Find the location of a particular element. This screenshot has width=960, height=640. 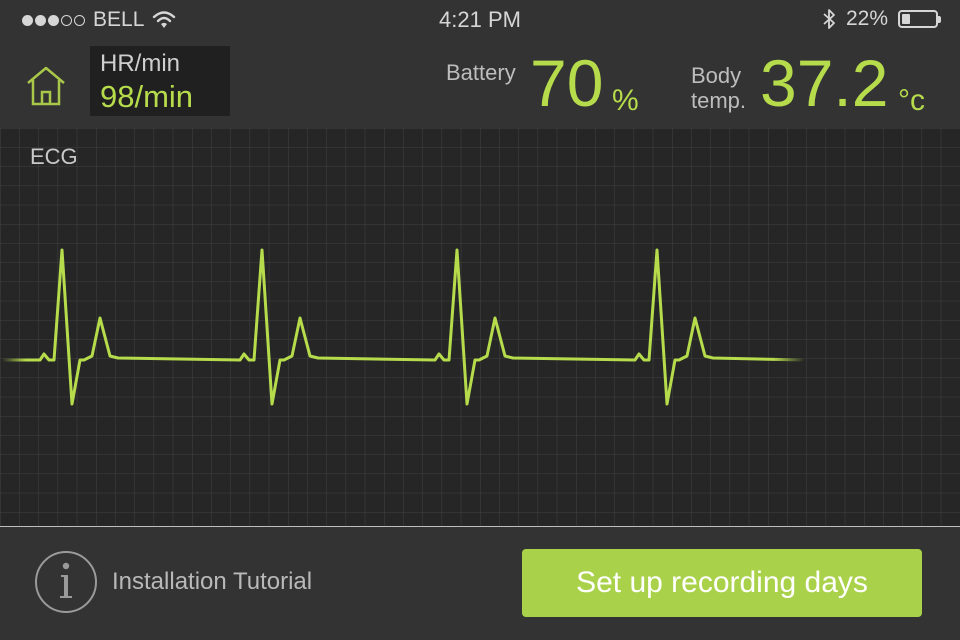

battery-value: 70 is located at coordinates (567, 83).